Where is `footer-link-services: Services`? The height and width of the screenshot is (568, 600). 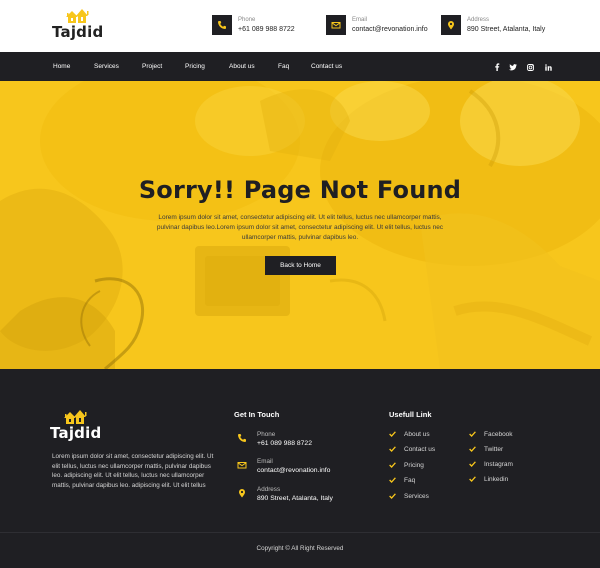
footer-link-services: Services is located at coordinates (409, 496).